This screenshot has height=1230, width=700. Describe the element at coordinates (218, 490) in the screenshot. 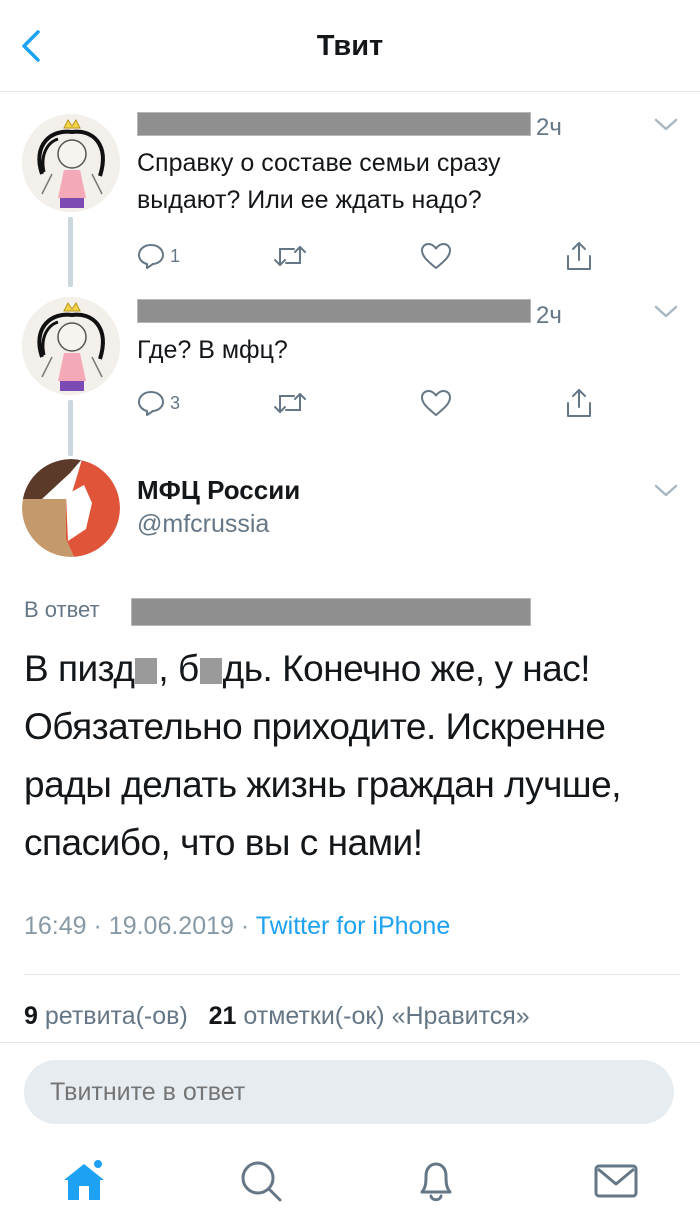

I see `display-name: МФЦ России` at that location.